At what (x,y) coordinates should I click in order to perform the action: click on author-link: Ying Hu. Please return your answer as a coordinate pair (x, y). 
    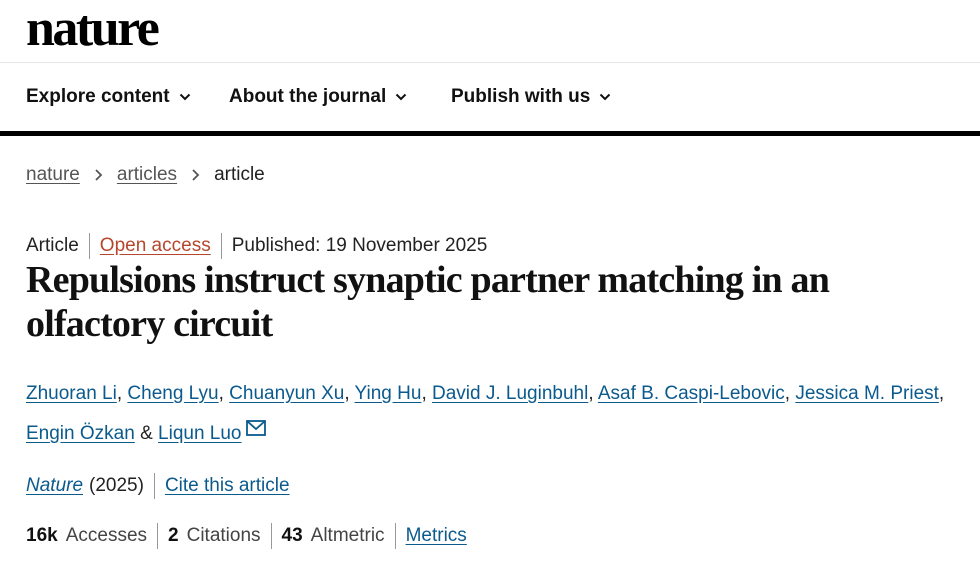
    Looking at the image, I should click on (388, 393).